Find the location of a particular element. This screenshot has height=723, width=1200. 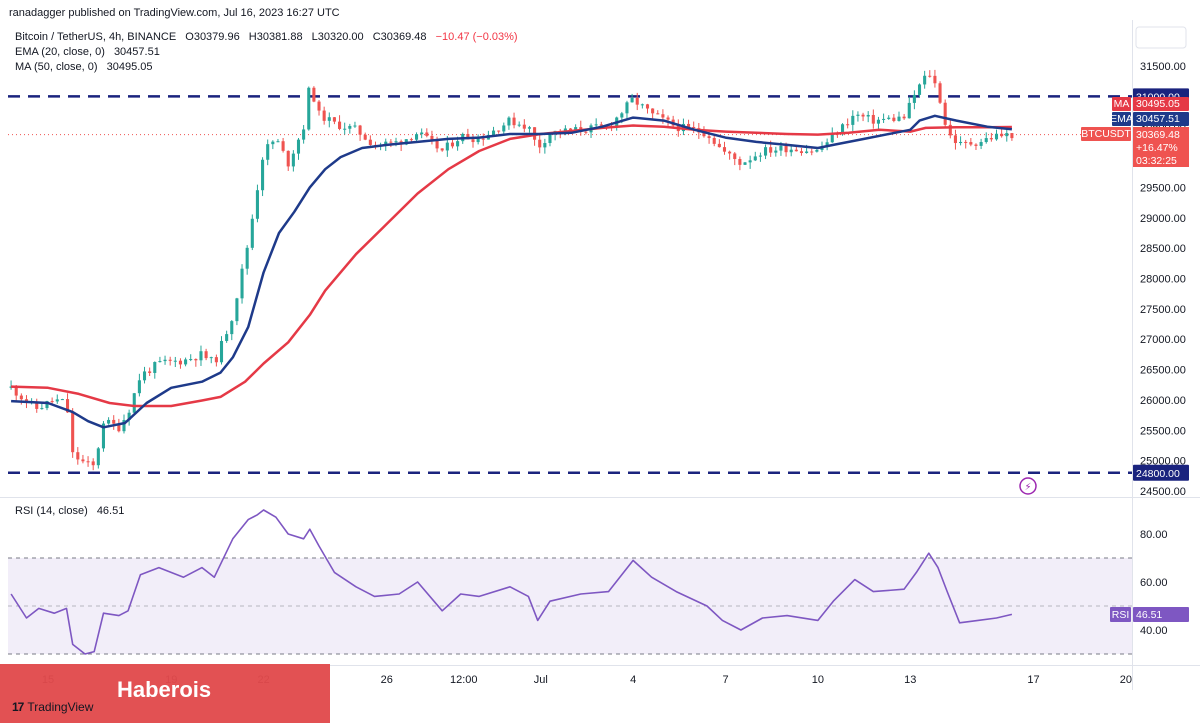

change-value: −10.47 (−0.03%) is located at coordinates (476, 37).